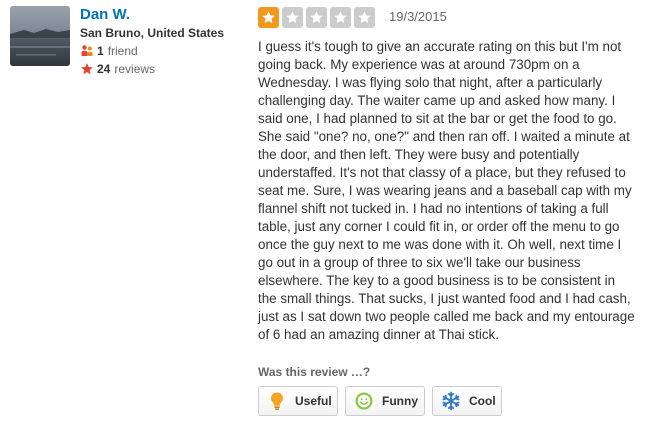  Describe the element at coordinates (418, 16) in the screenshot. I see `review-date: 19/3/2015` at that location.